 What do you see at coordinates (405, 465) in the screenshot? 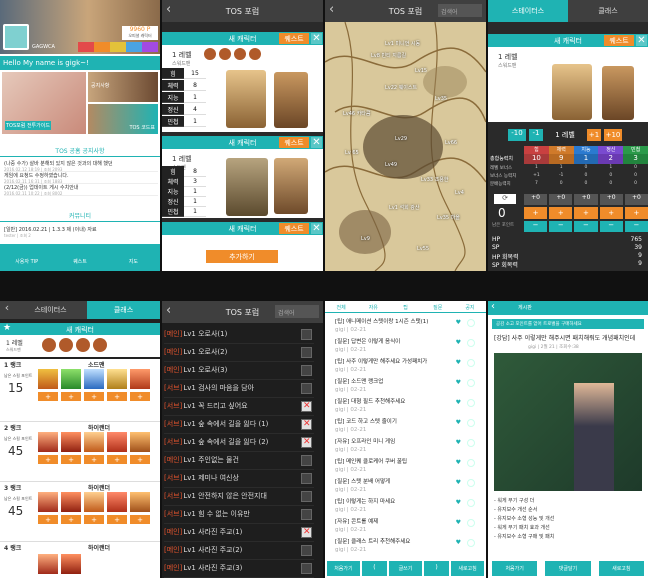
I see `list-item: [팁] 메인퀘 클로케어 쿠버 꿀팁 gigi | 02-21 ♥` at bounding box center [405, 465].